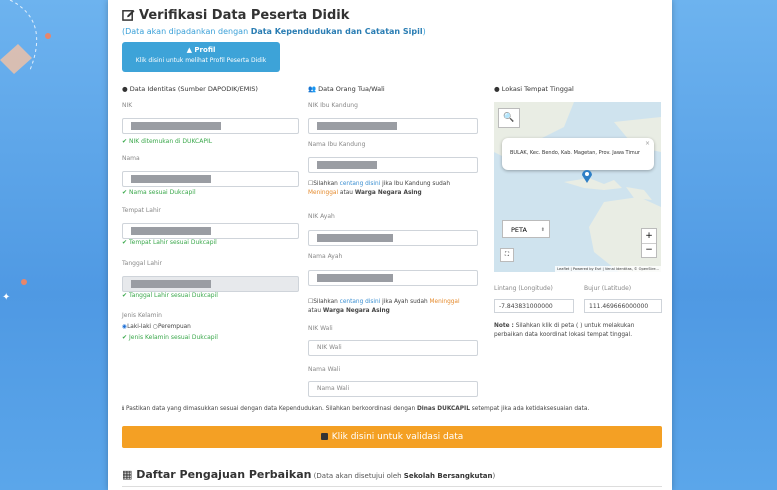  Describe the element at coordinates (171, 141) in the screenshot. I see `nik-status-text: NIK ditemukan di DUKCAPIL` at that location.